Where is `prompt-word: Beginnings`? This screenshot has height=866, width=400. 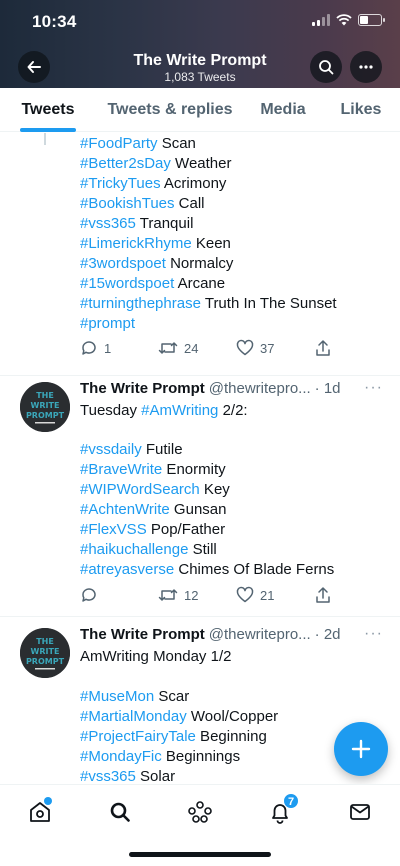
prompt-word: Beginnings is located at coordinates (201, 756).